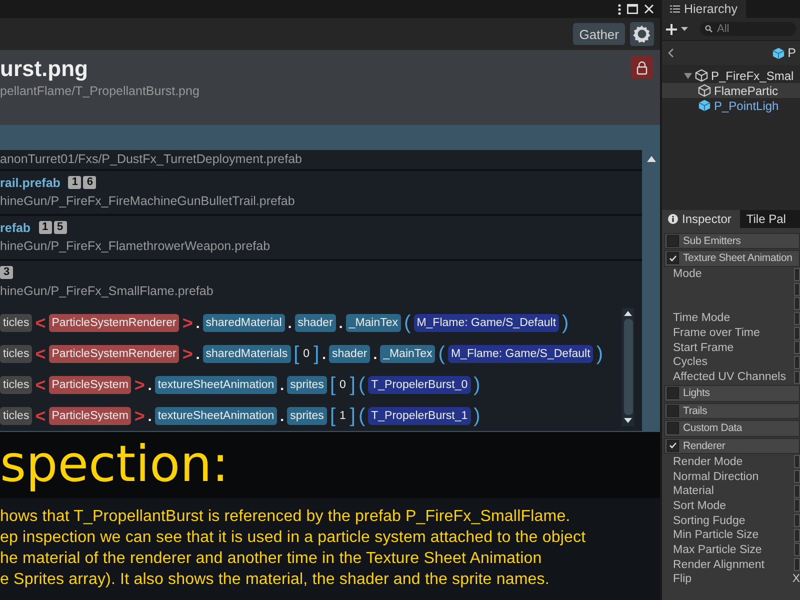 This screenshot has width=800, height=600. I want to click on property-label: Material, so click(693, 491).